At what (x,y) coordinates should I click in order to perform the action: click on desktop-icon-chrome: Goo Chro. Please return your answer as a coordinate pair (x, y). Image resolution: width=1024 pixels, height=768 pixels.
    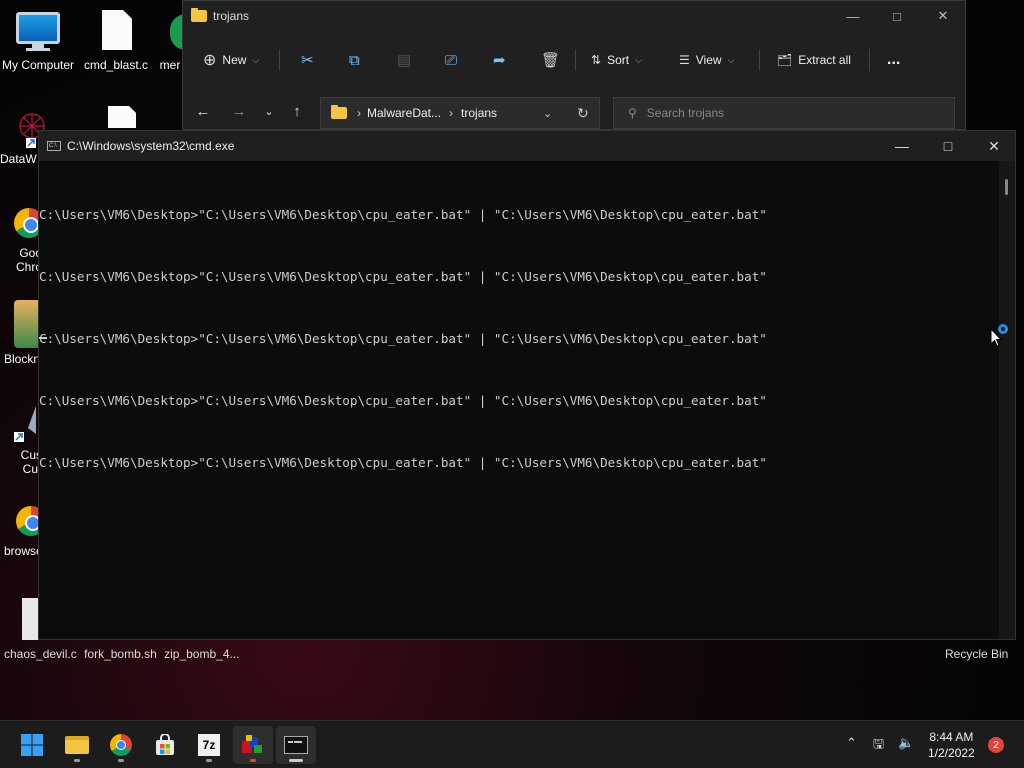
    Looking at the image, I should click on (26, 240).